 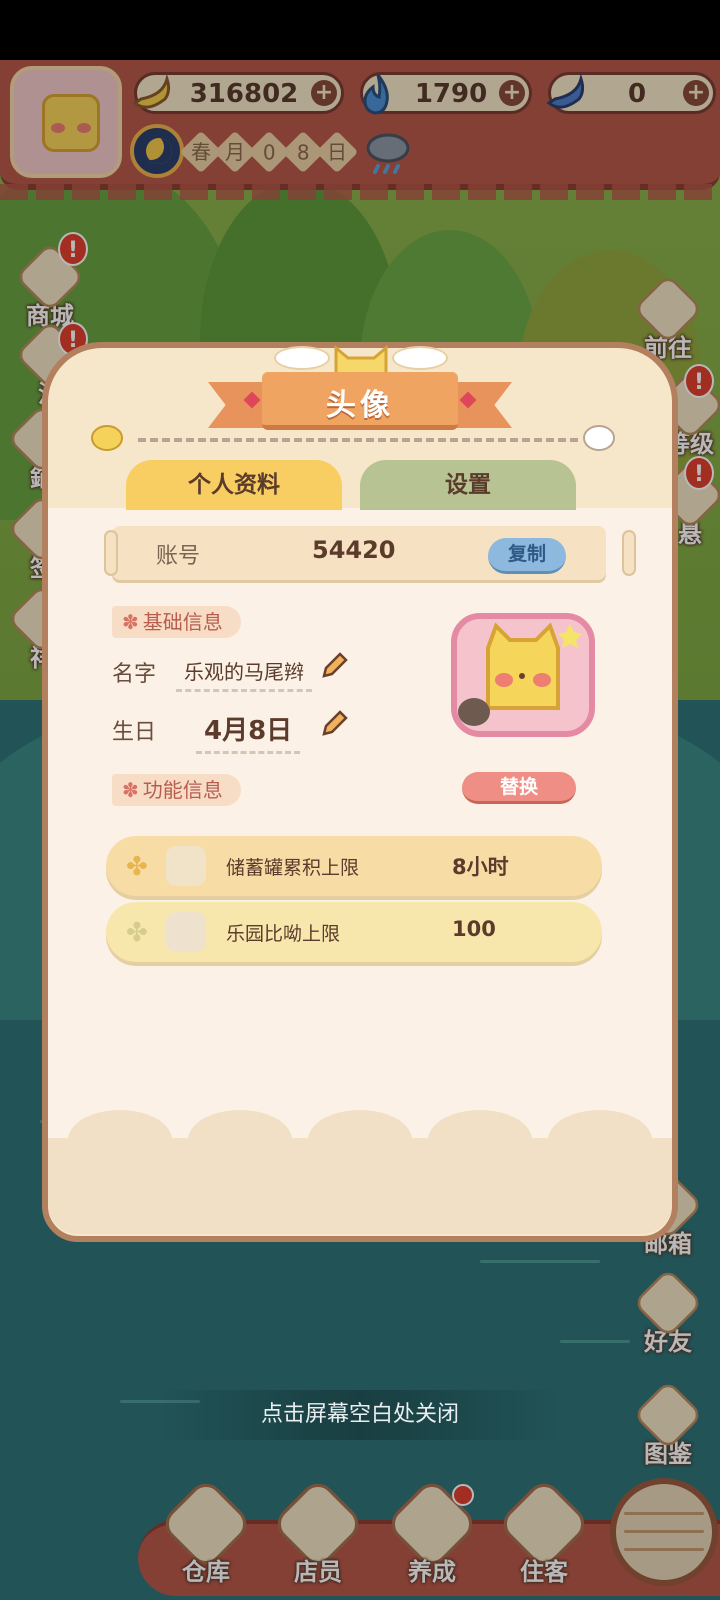 I want to click on basic-info-header: ✽ 基础信息, so click(x=176, y=622).